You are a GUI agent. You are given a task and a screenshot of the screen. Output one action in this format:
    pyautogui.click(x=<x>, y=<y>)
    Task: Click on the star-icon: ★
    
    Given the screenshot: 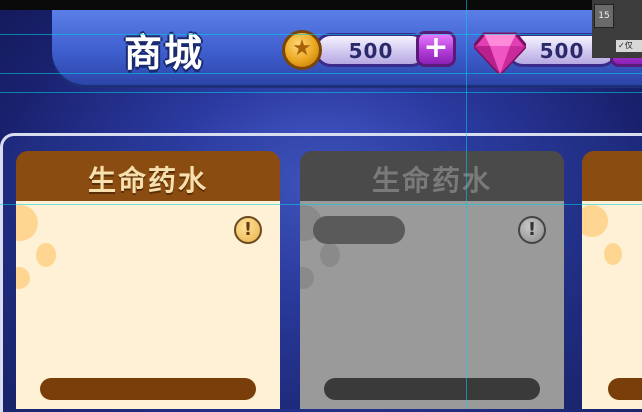 What is the action you would take?
    pyautogui.click(x=302, y=48)
    